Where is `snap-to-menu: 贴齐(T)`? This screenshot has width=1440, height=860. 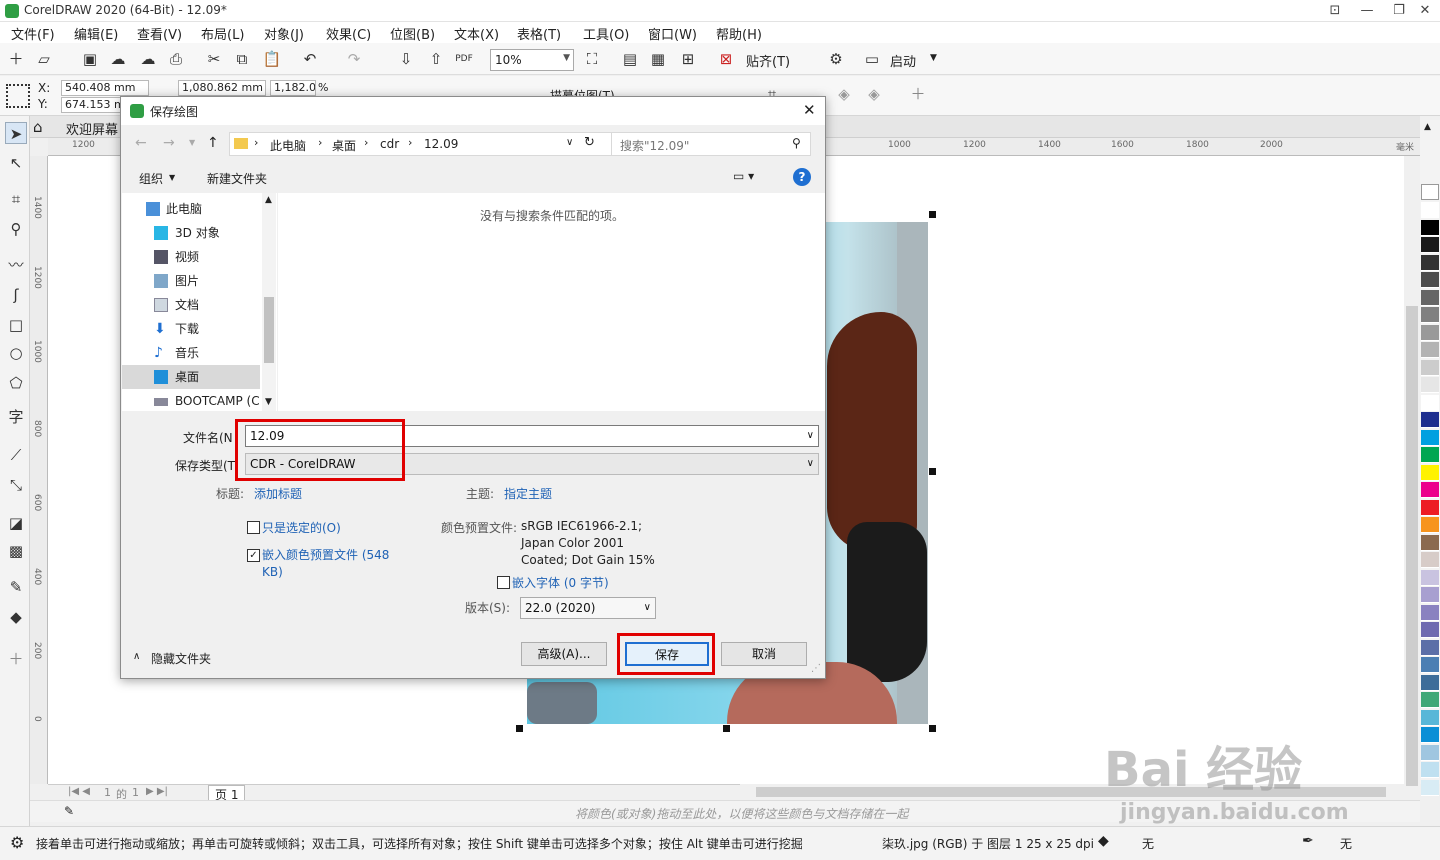 snap-to-menu: 贴齐(T) is located at coordinates (768, 60).